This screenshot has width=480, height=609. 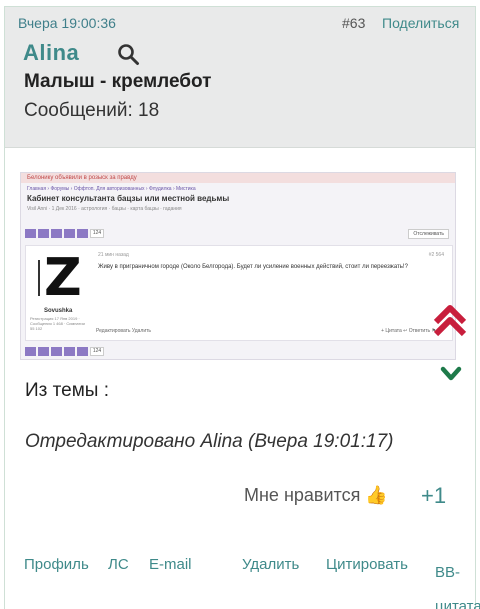 What do you see at coordinates (67, 23) in the screenshot?
I see `post-date: Вчера 19:00:36` at bounding box center [67, 23].